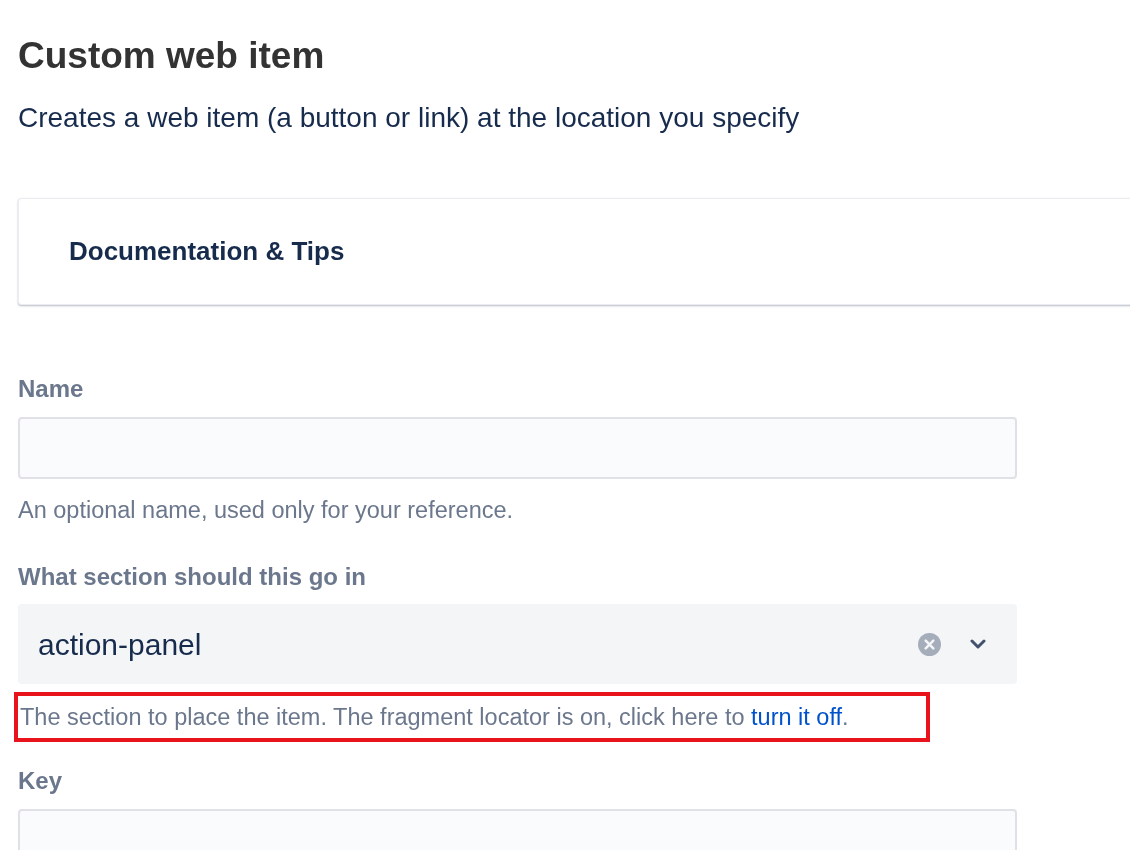 This screenshot has height=850, width=1130. What do you see at coordinates (434, 717) in the screenshot?
I see `help-text: The section to place the item. The fragment locator is on, click here to turn it off.` at bounding box center [434, 717].